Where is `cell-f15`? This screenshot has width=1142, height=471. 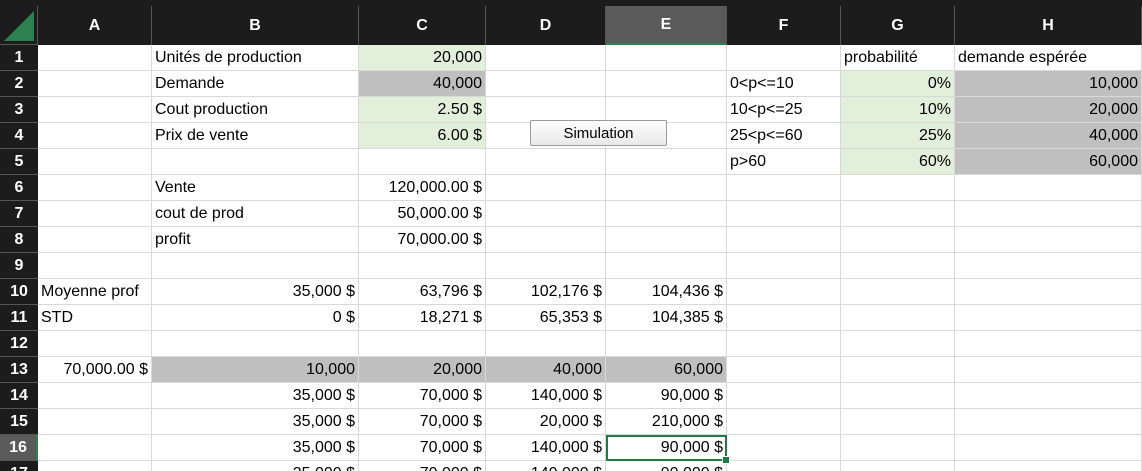 cell-f15 is located at coordinates (784, 422).